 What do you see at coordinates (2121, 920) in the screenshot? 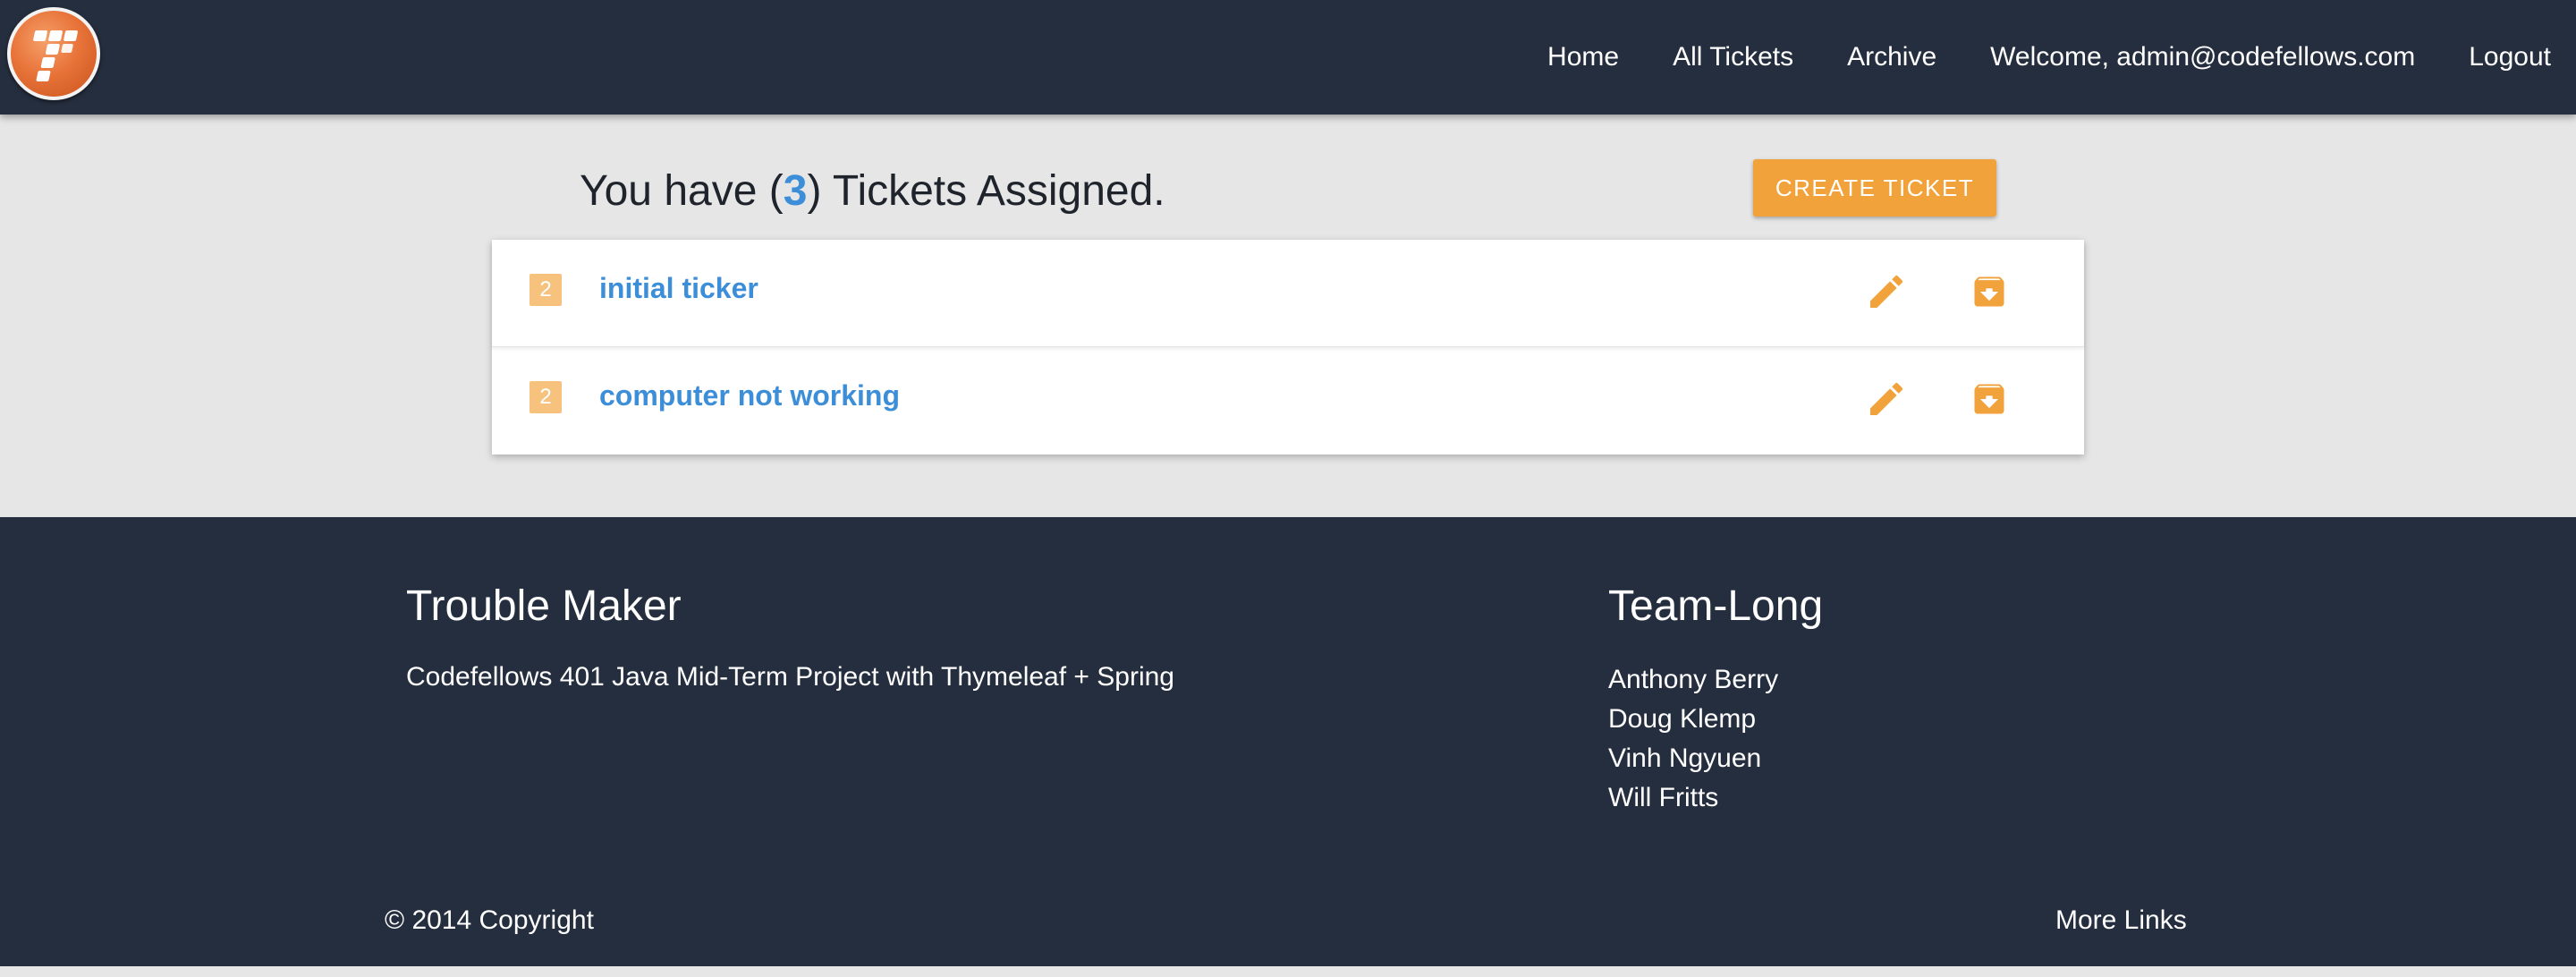
I see `footer-more-links: More Links` at bounding box center [2121, 920].